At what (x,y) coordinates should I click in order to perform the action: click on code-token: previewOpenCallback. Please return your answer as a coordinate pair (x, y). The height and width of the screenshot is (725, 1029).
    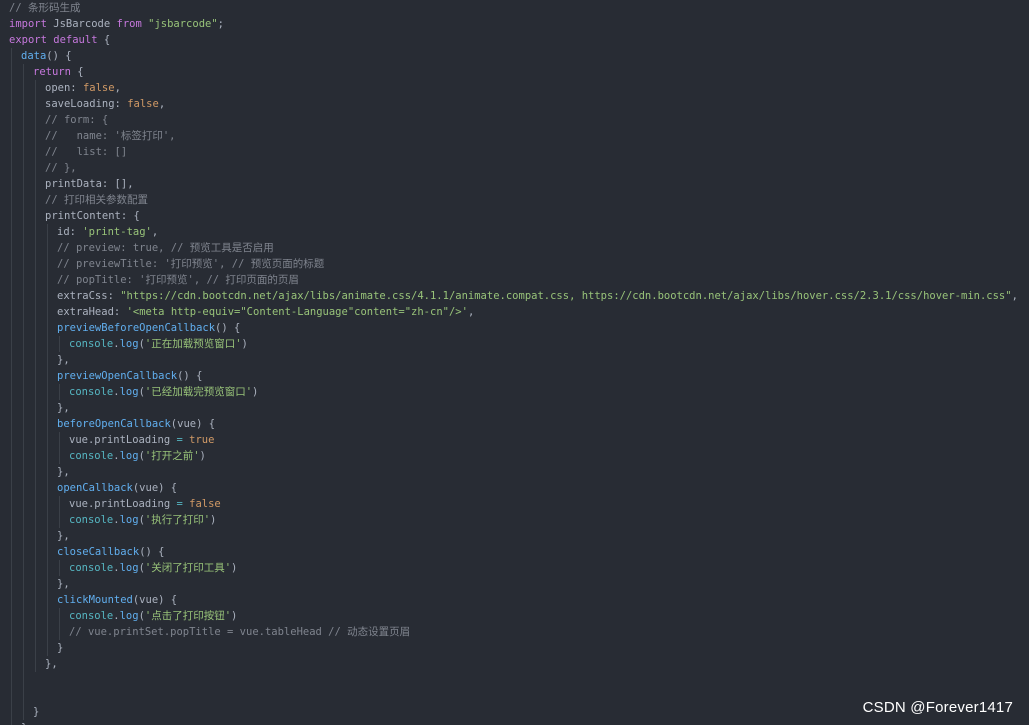
    Looking at the image, I should click on (117, 376).